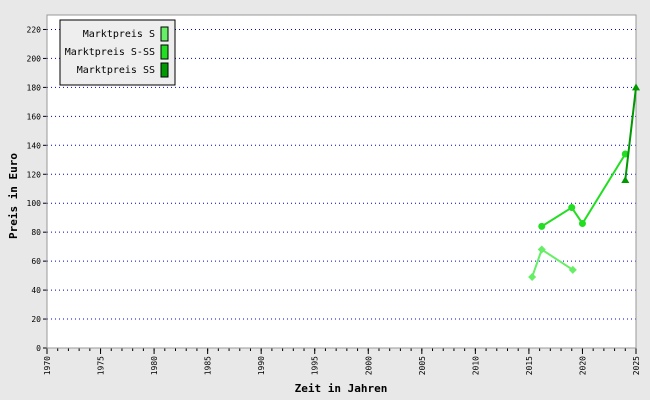 The width and height of the screenshot is (650, 400). What do you see at coordinates (110, 52) in the screenshot?
I see `legend-label: Marktpreis S-SS` at bounding box center [110, 52].